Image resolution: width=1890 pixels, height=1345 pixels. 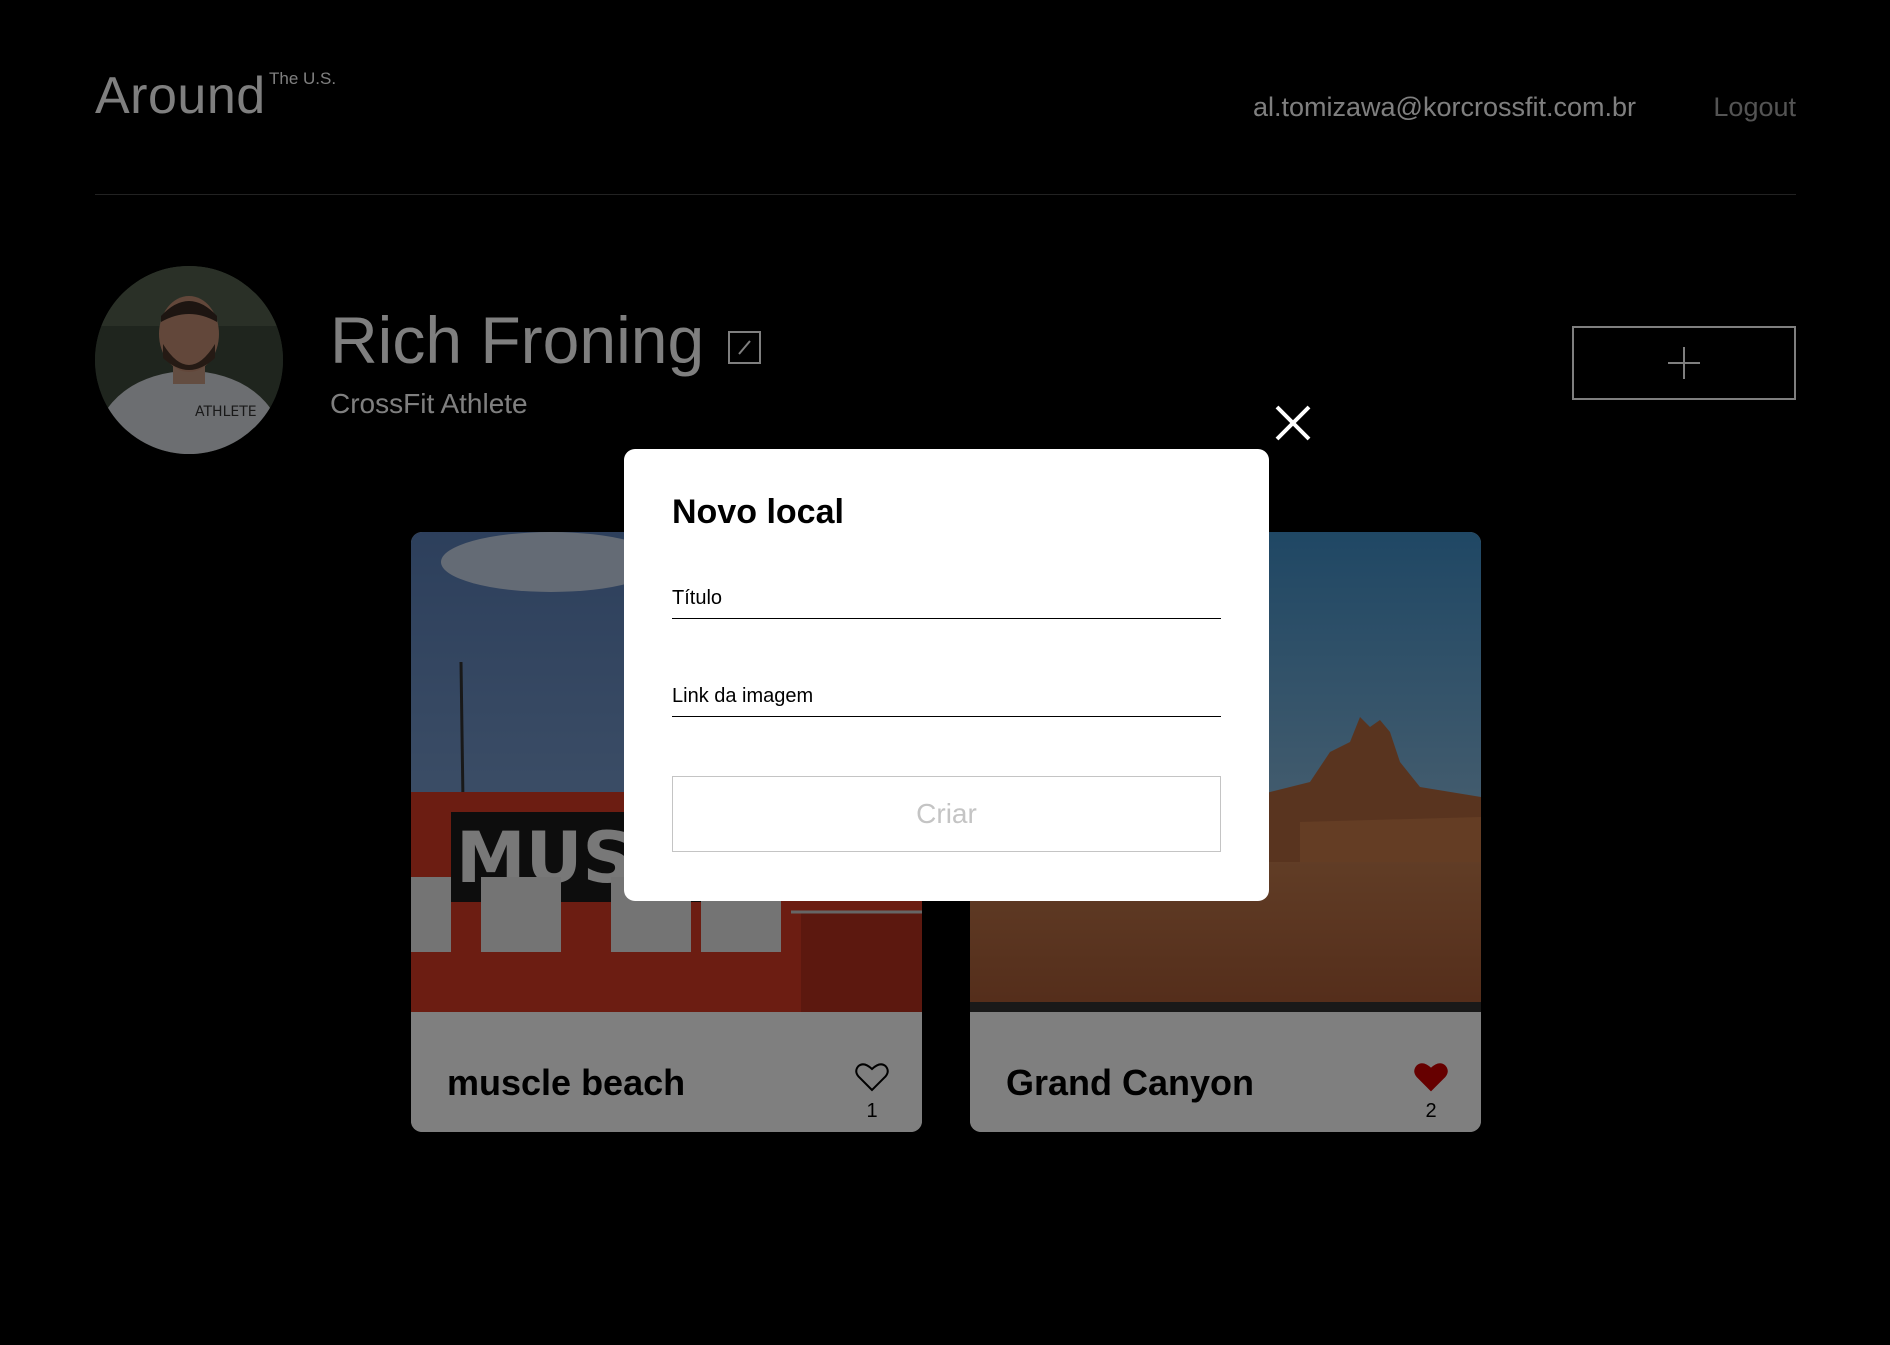 What do you see at coordinates (946, 598) in the screenshot?
I see `title-input` at bounding box center [946, 598].